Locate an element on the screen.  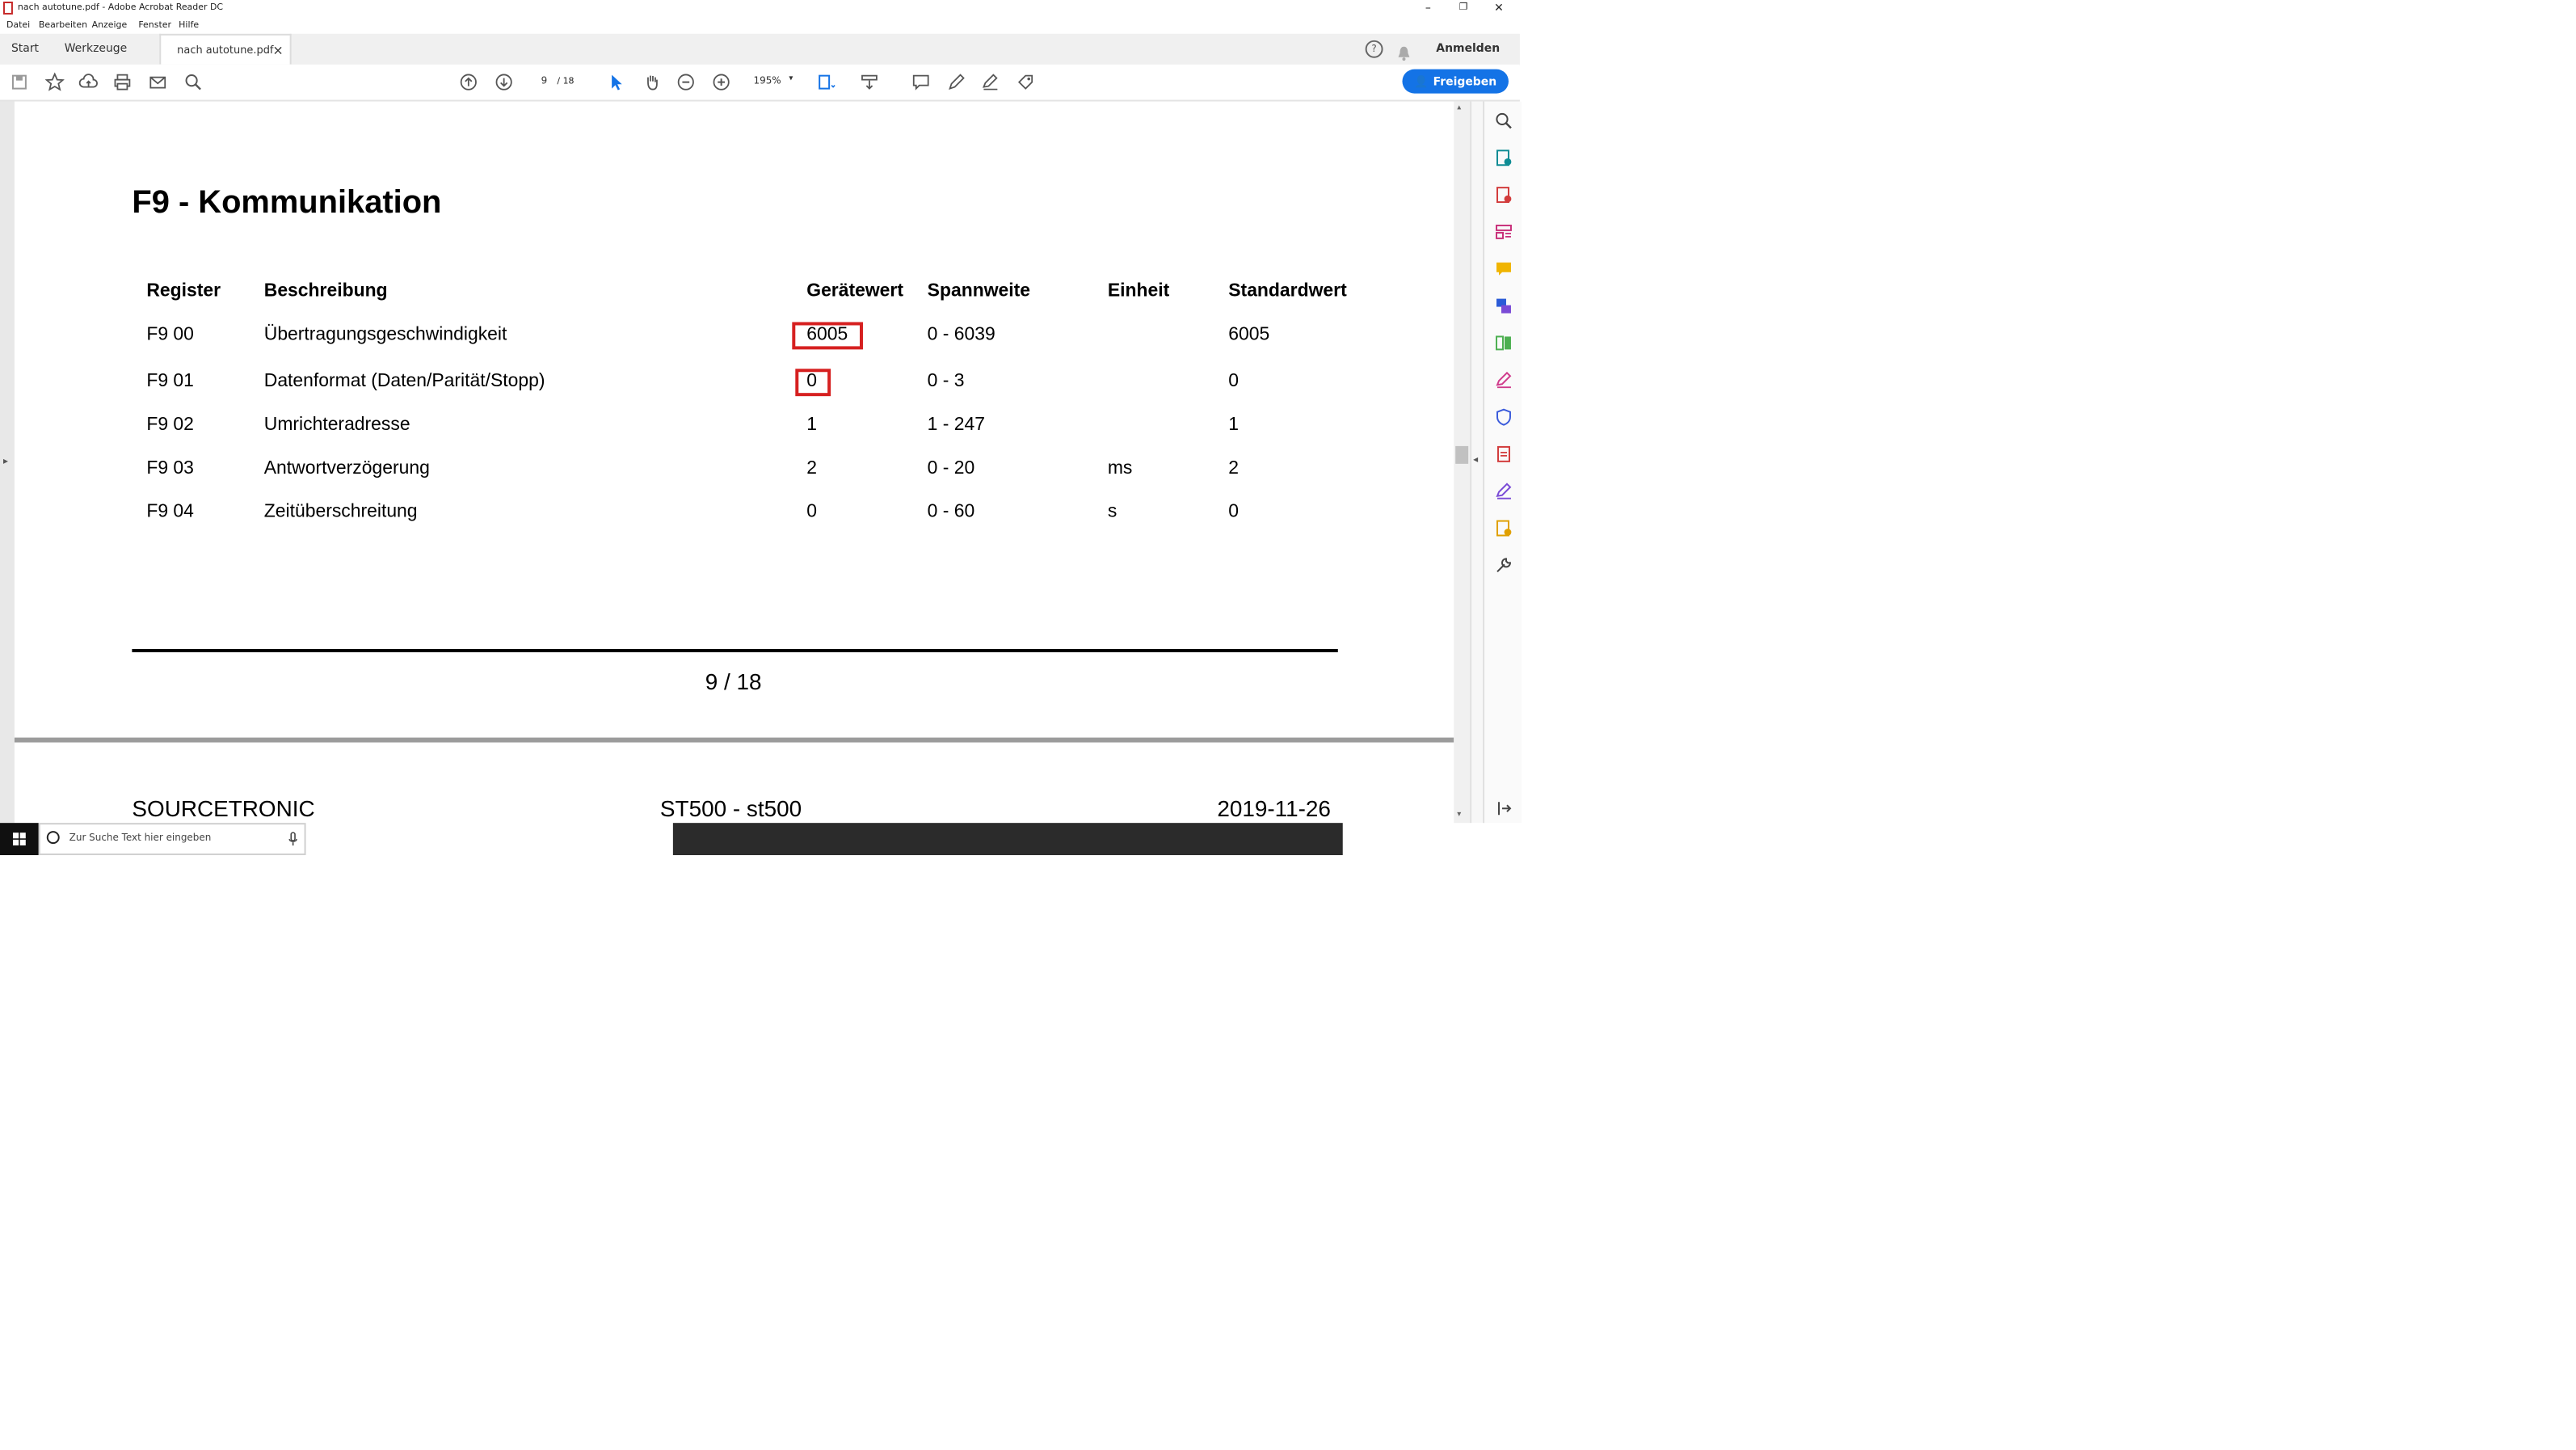
expand-left-arrow-icon: ▸ is located at coordinates (5, 461).